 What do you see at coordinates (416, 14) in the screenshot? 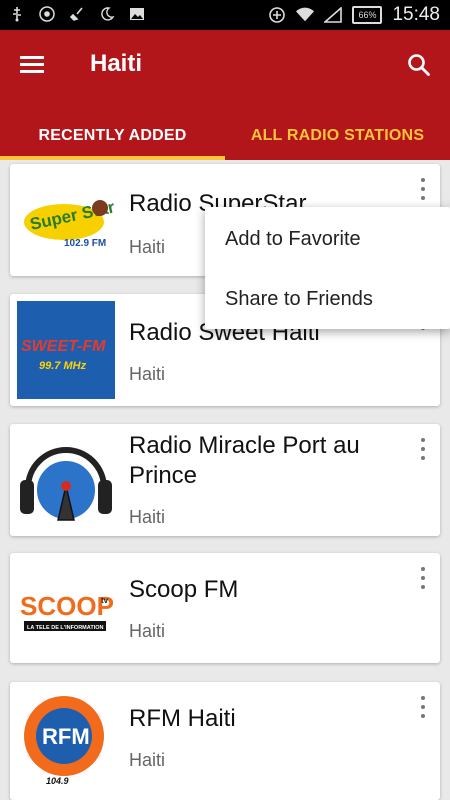
I see `clock: 15:48` at bounding box center [416, 14].